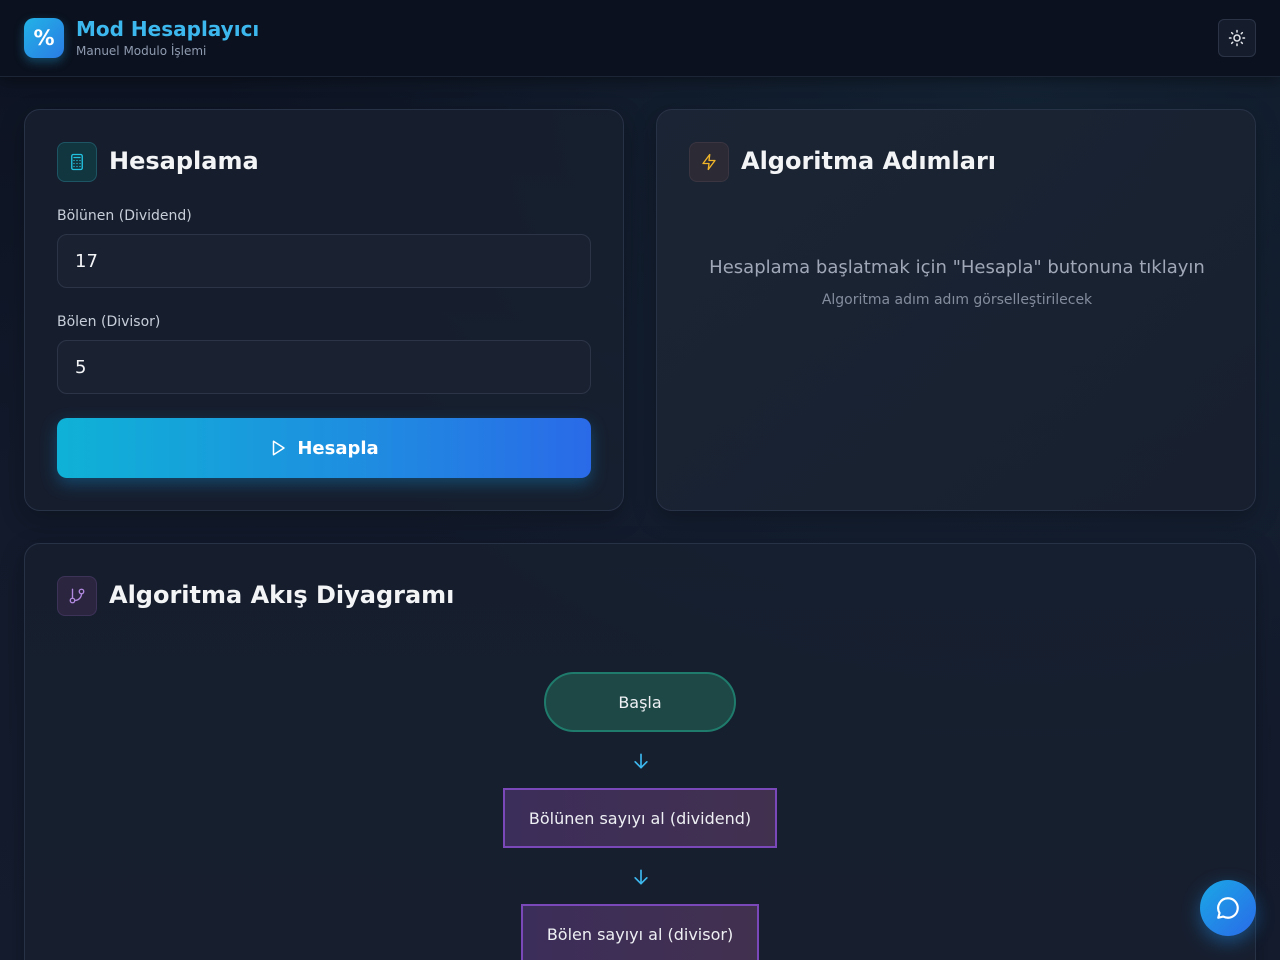  Describe the element at coordinates (168, 29) in the screenshot. I see `app-title: Mod Hesaplayıcı` at that location.